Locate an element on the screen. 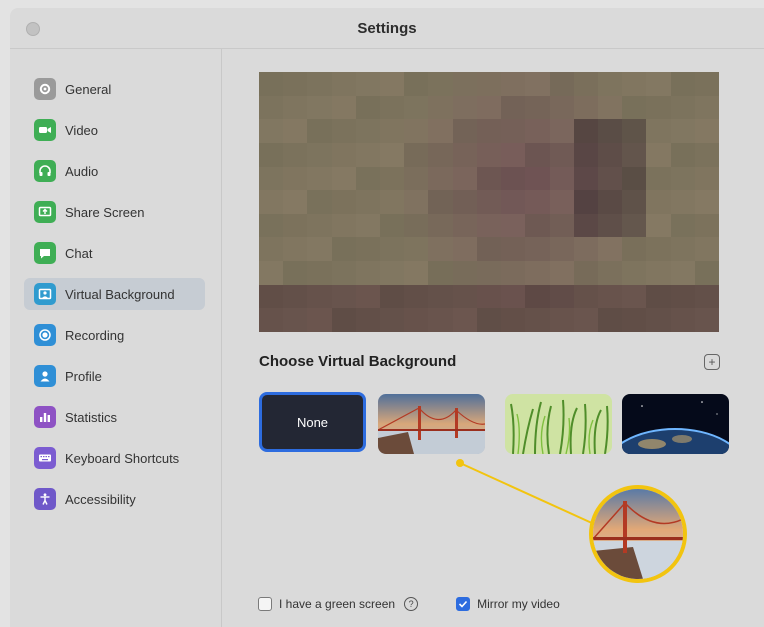 Image resolution: width=764 pixels, height=627 pixels. sidebar-item-recording: Recording is located at coordinates (114, 335).